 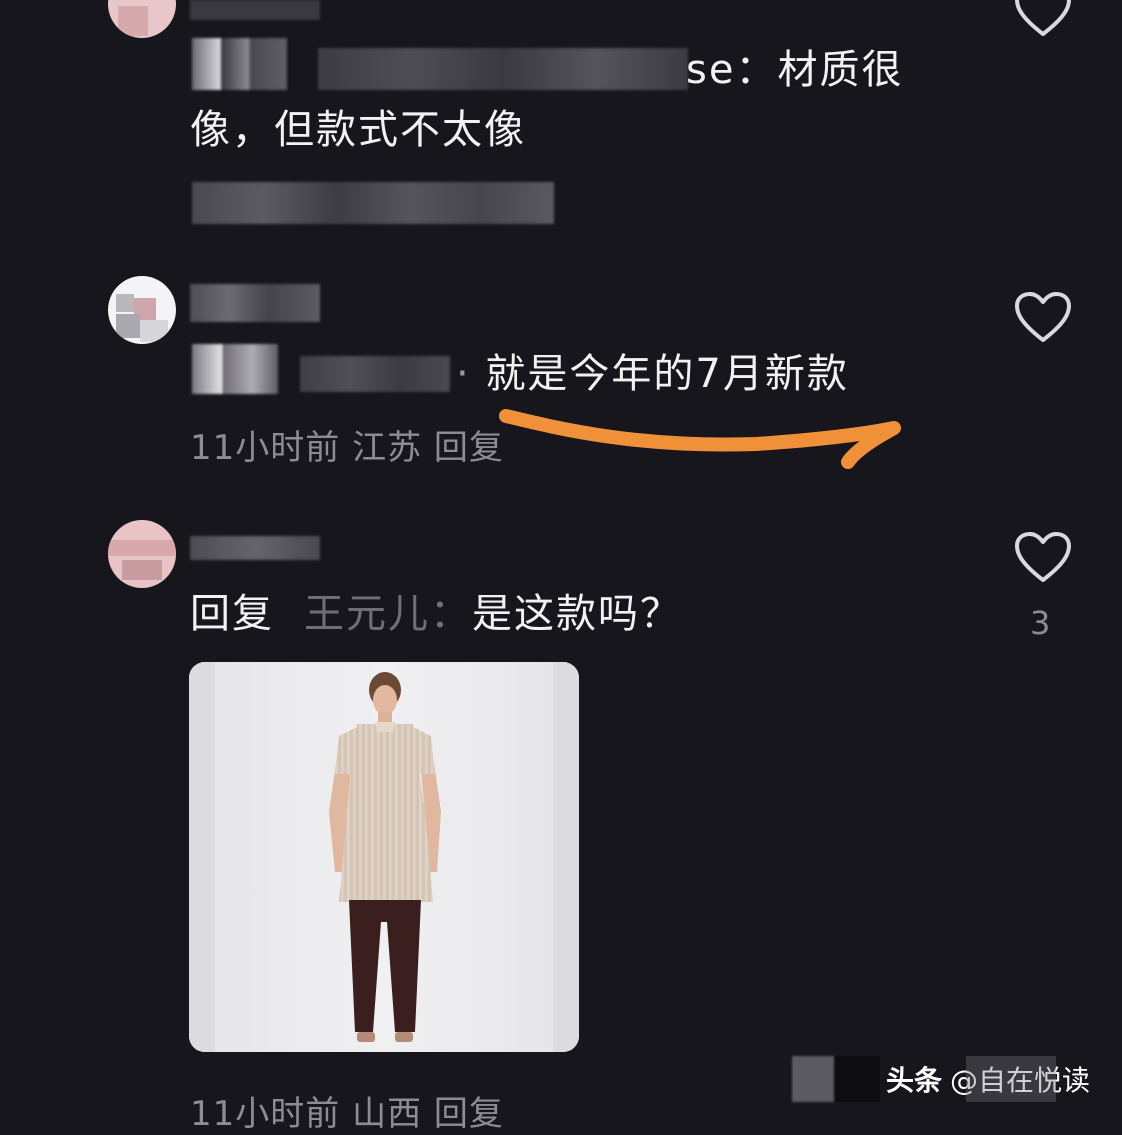 I want to click on model-photo, so click(x=384, y=857).